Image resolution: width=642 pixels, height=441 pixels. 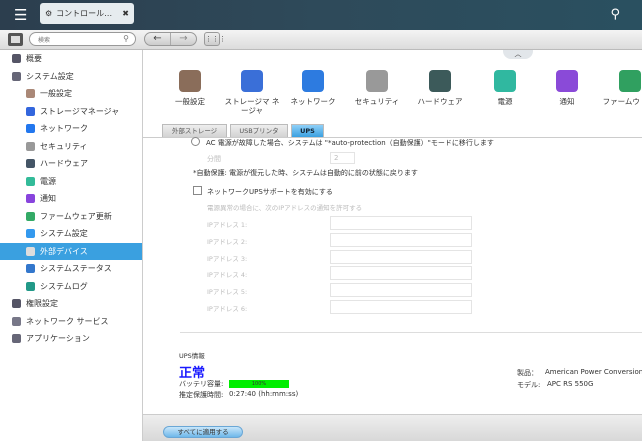 I want to click on ups-info-title: UPS情報, so click(x=192, y=356).